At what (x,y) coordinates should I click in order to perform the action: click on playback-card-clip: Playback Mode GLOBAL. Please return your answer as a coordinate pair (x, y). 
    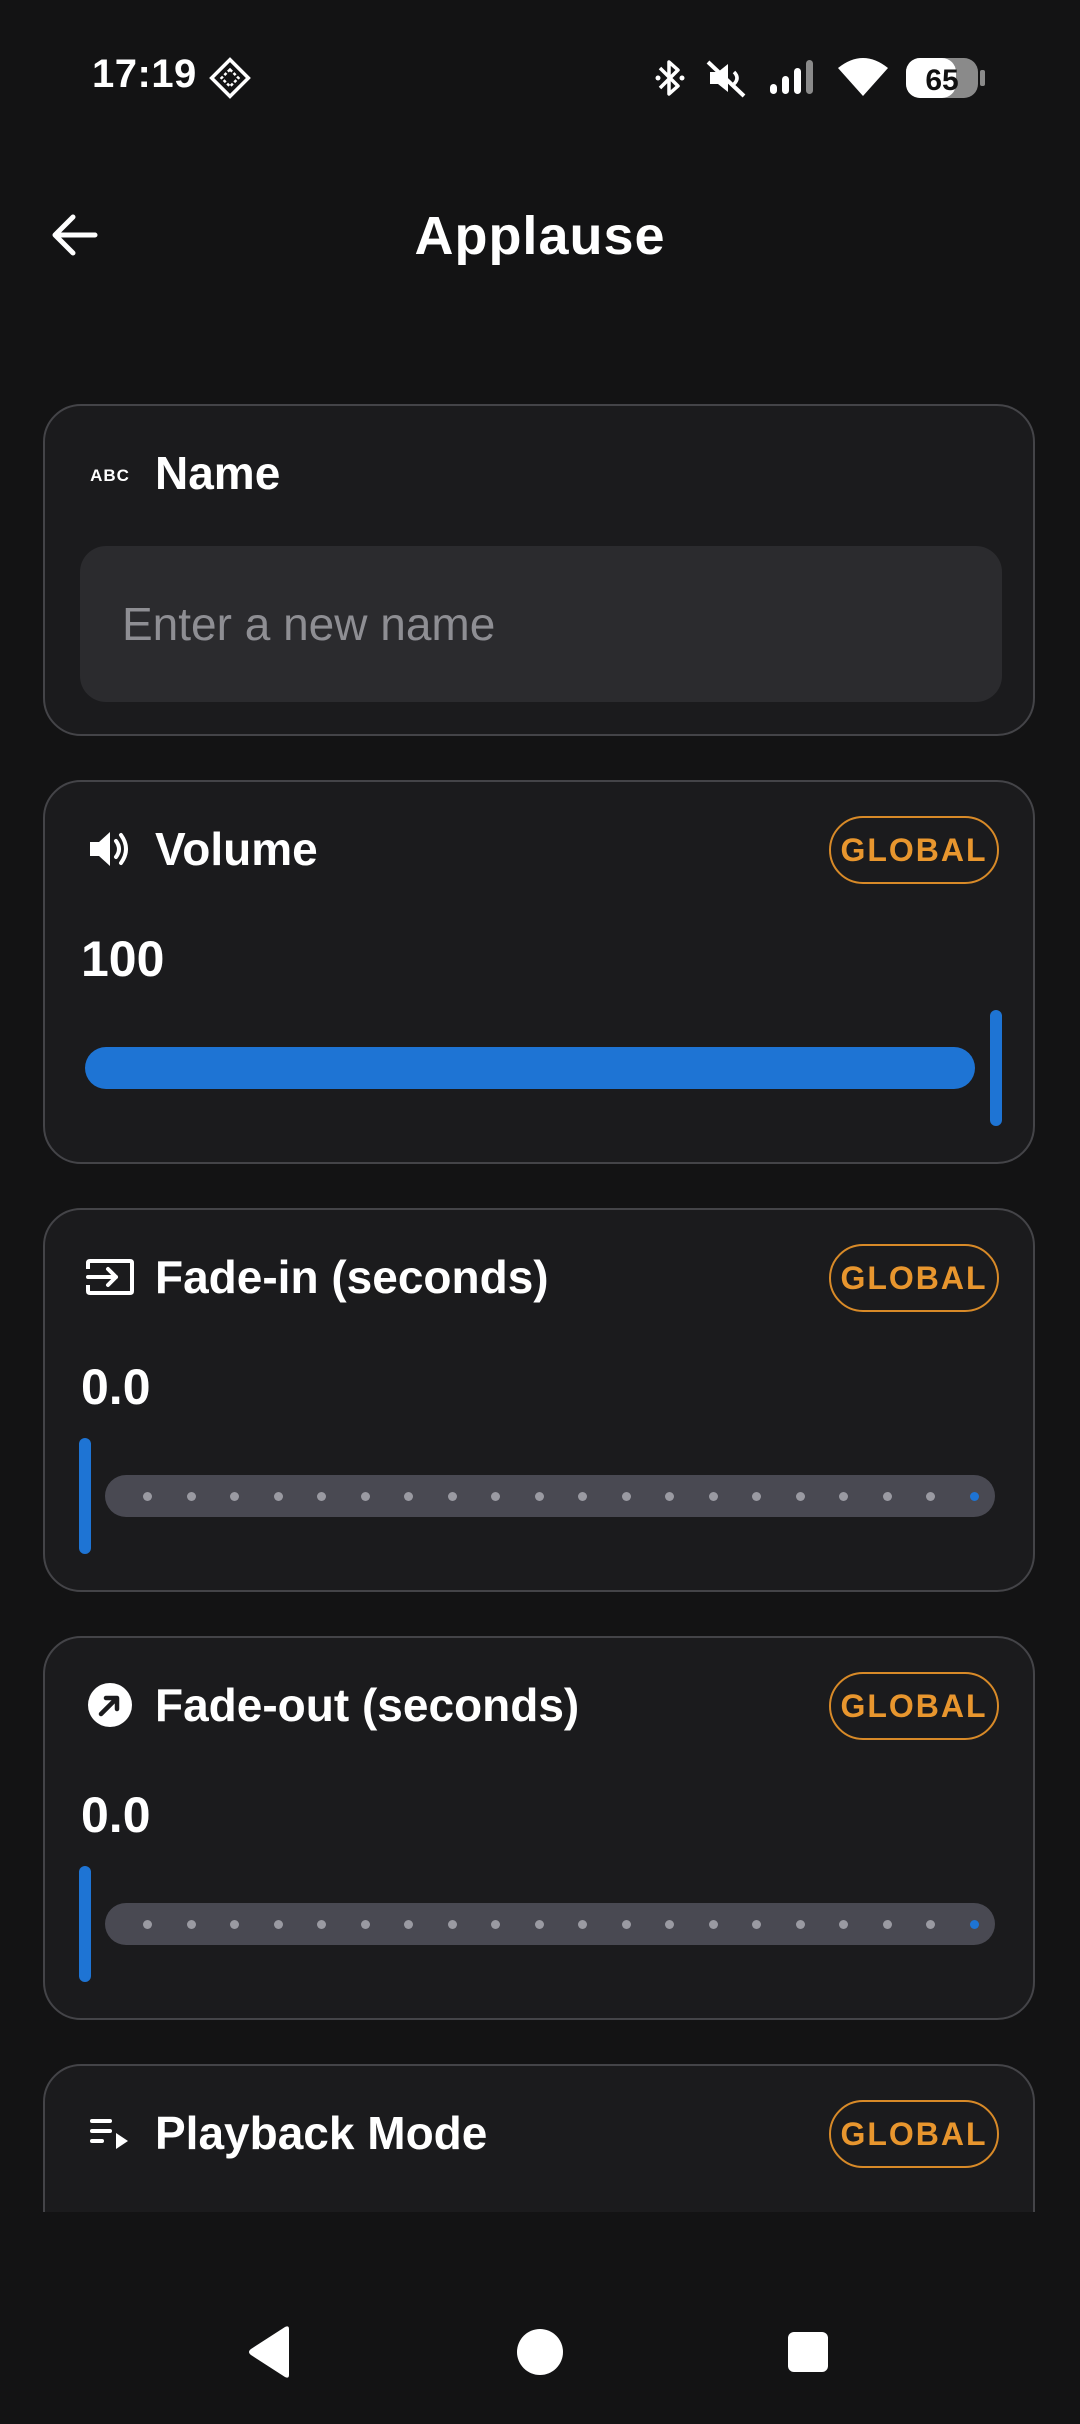
    Looking at the image, I should click on (540, 2126).